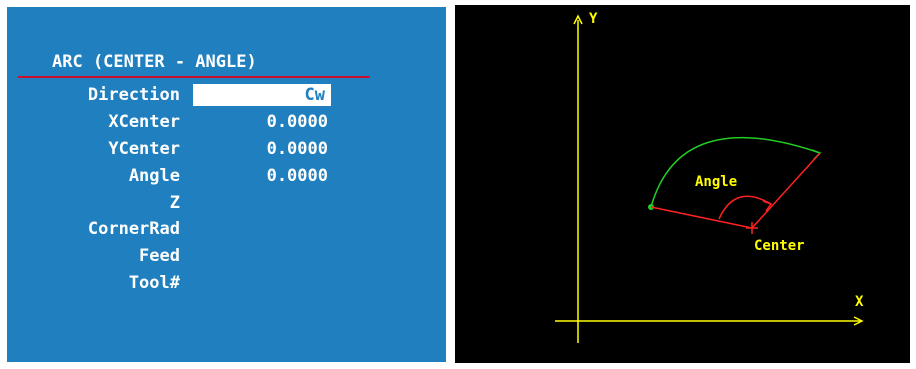 The width and height of the screenshot is (916, 369). I want to click on y-axis-label: Y, so click(593, 19).